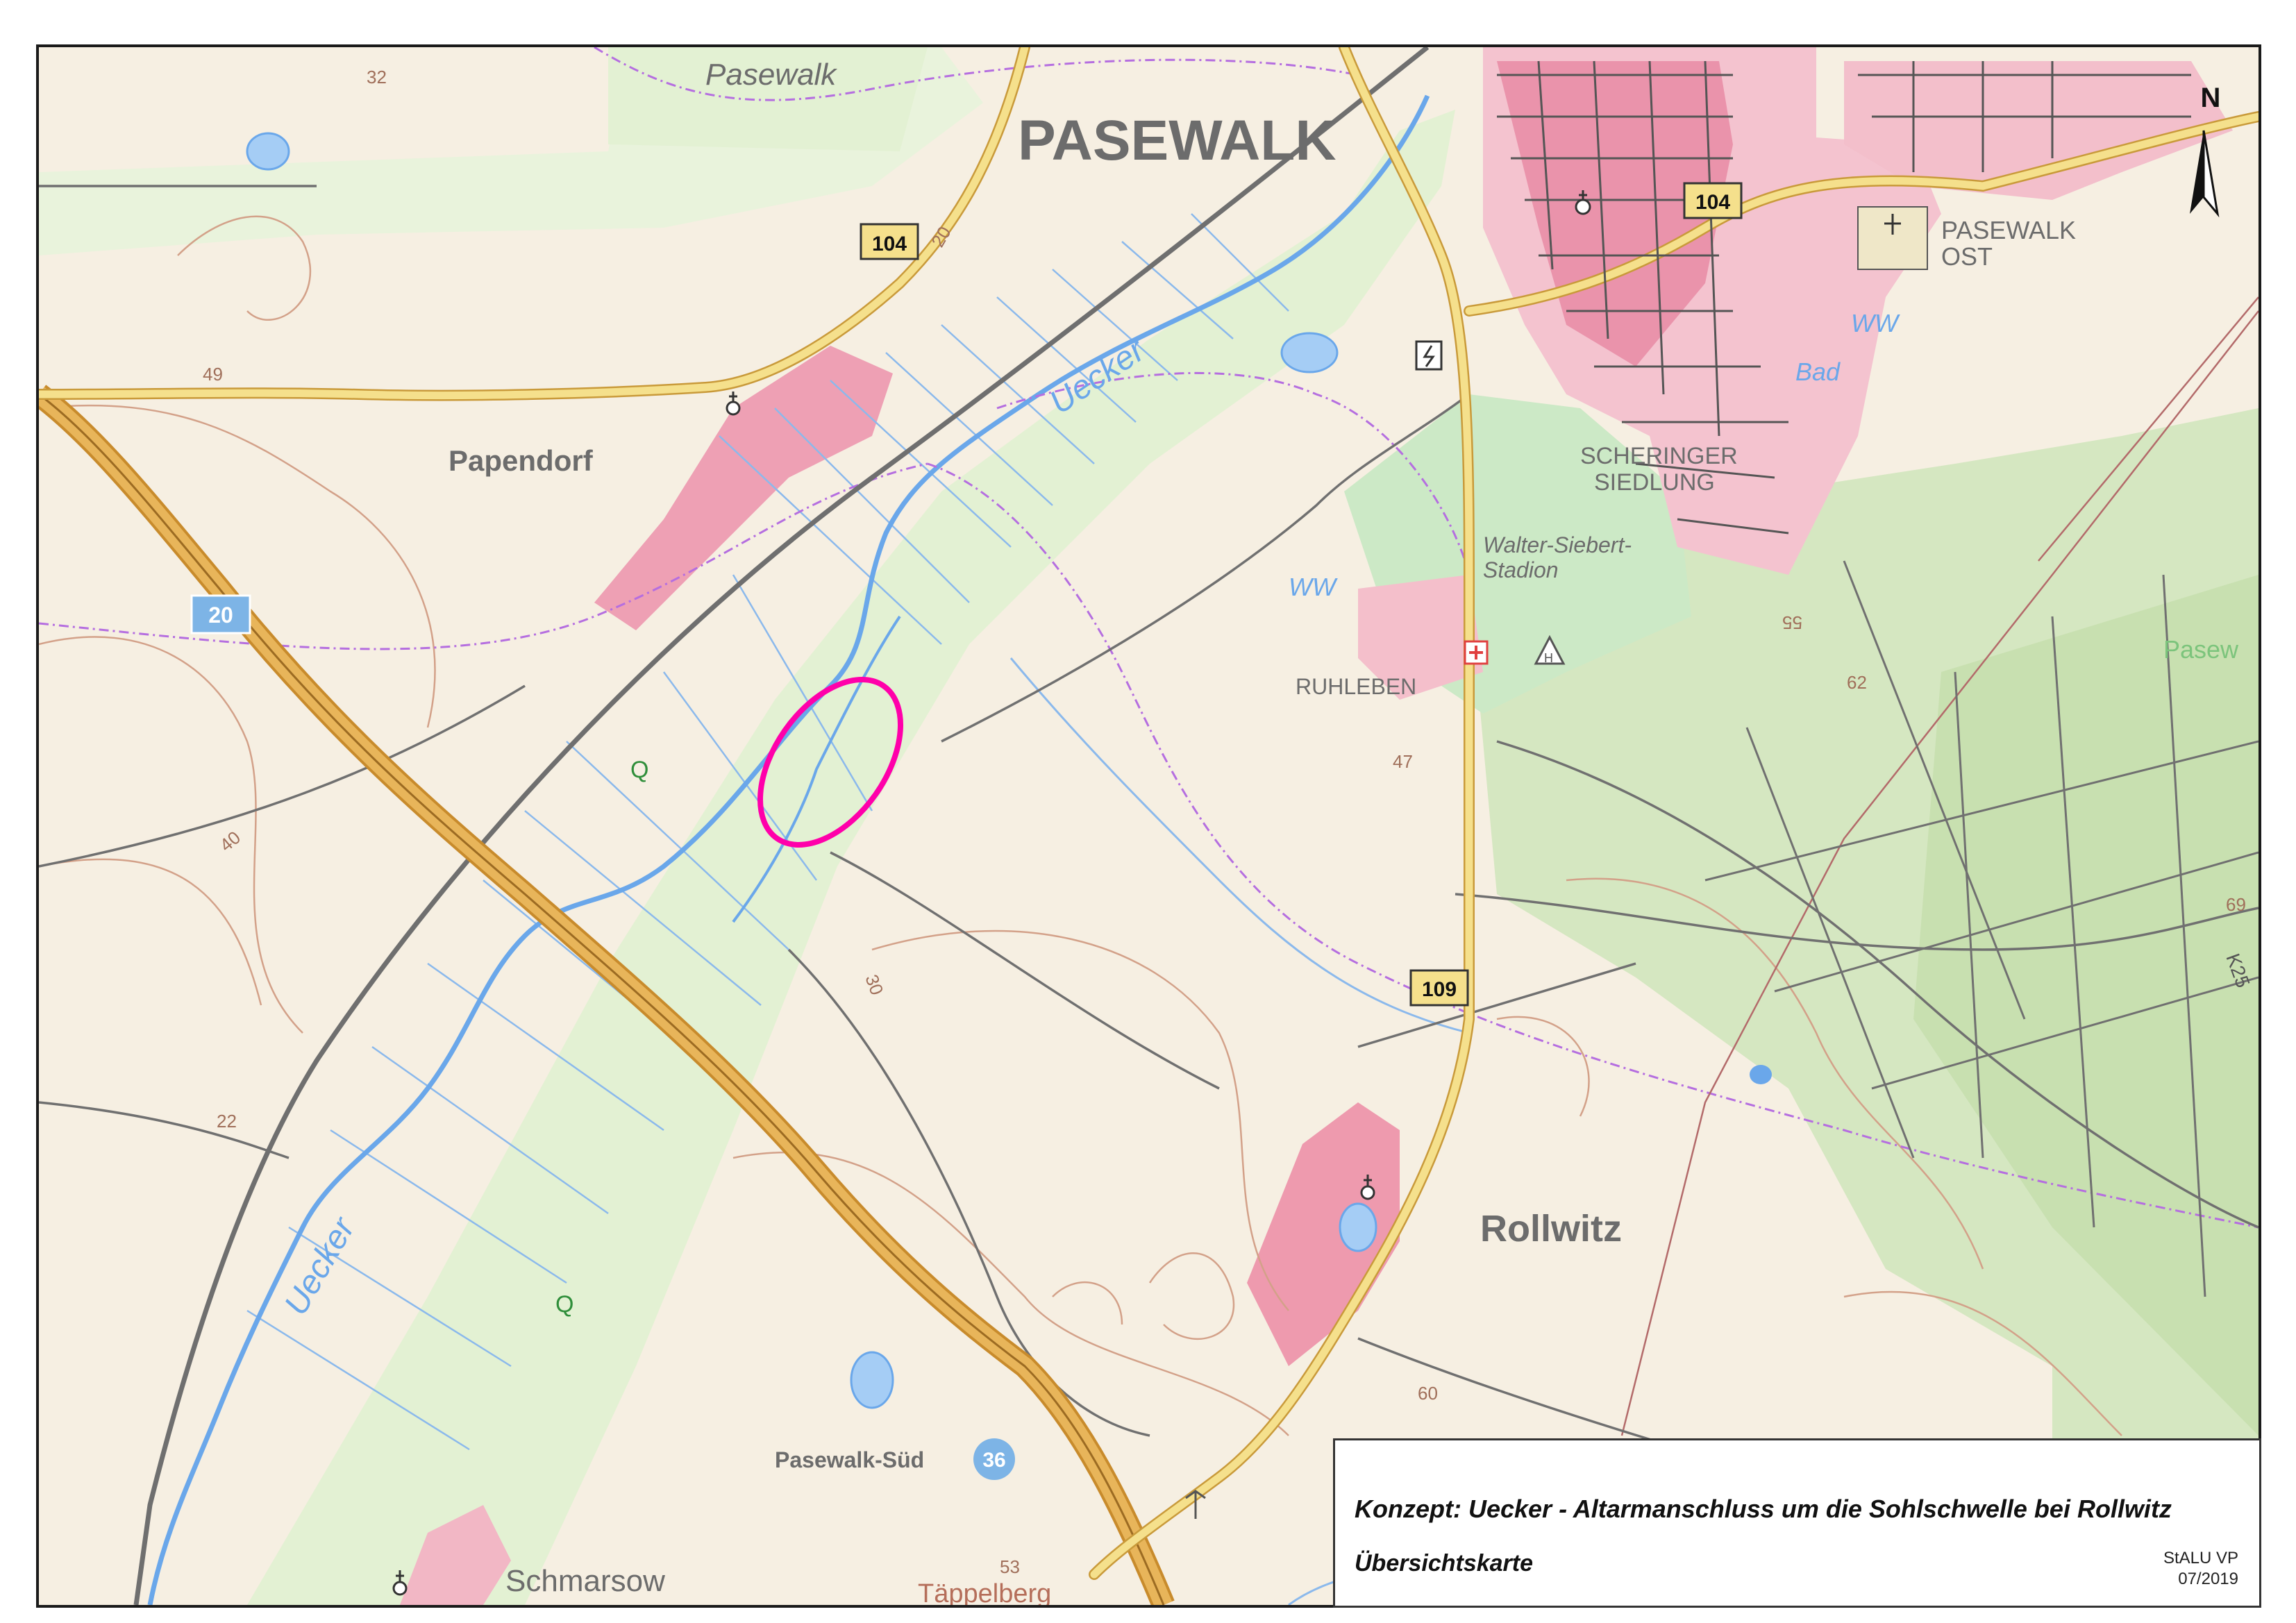  I want to click on label-bad: Bad, so click(1818, 372).